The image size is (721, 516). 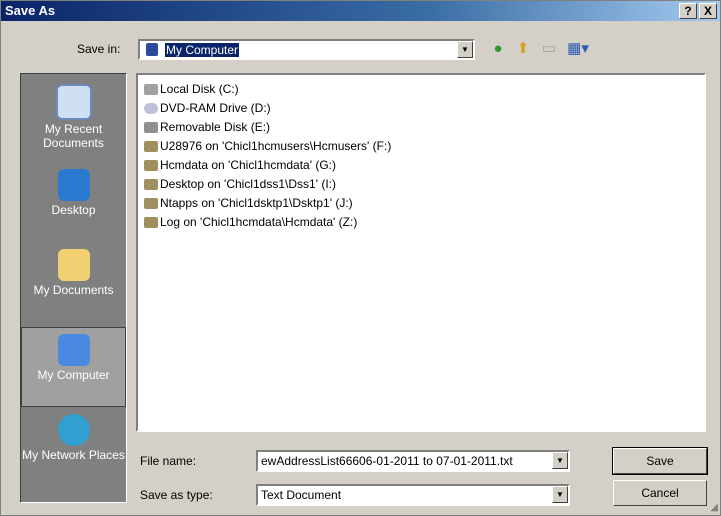 What do you see at coordinates (176, 495) in the screenshot?
I see `save-as-type-label: Save as type:` at bounding box center [176, 495].